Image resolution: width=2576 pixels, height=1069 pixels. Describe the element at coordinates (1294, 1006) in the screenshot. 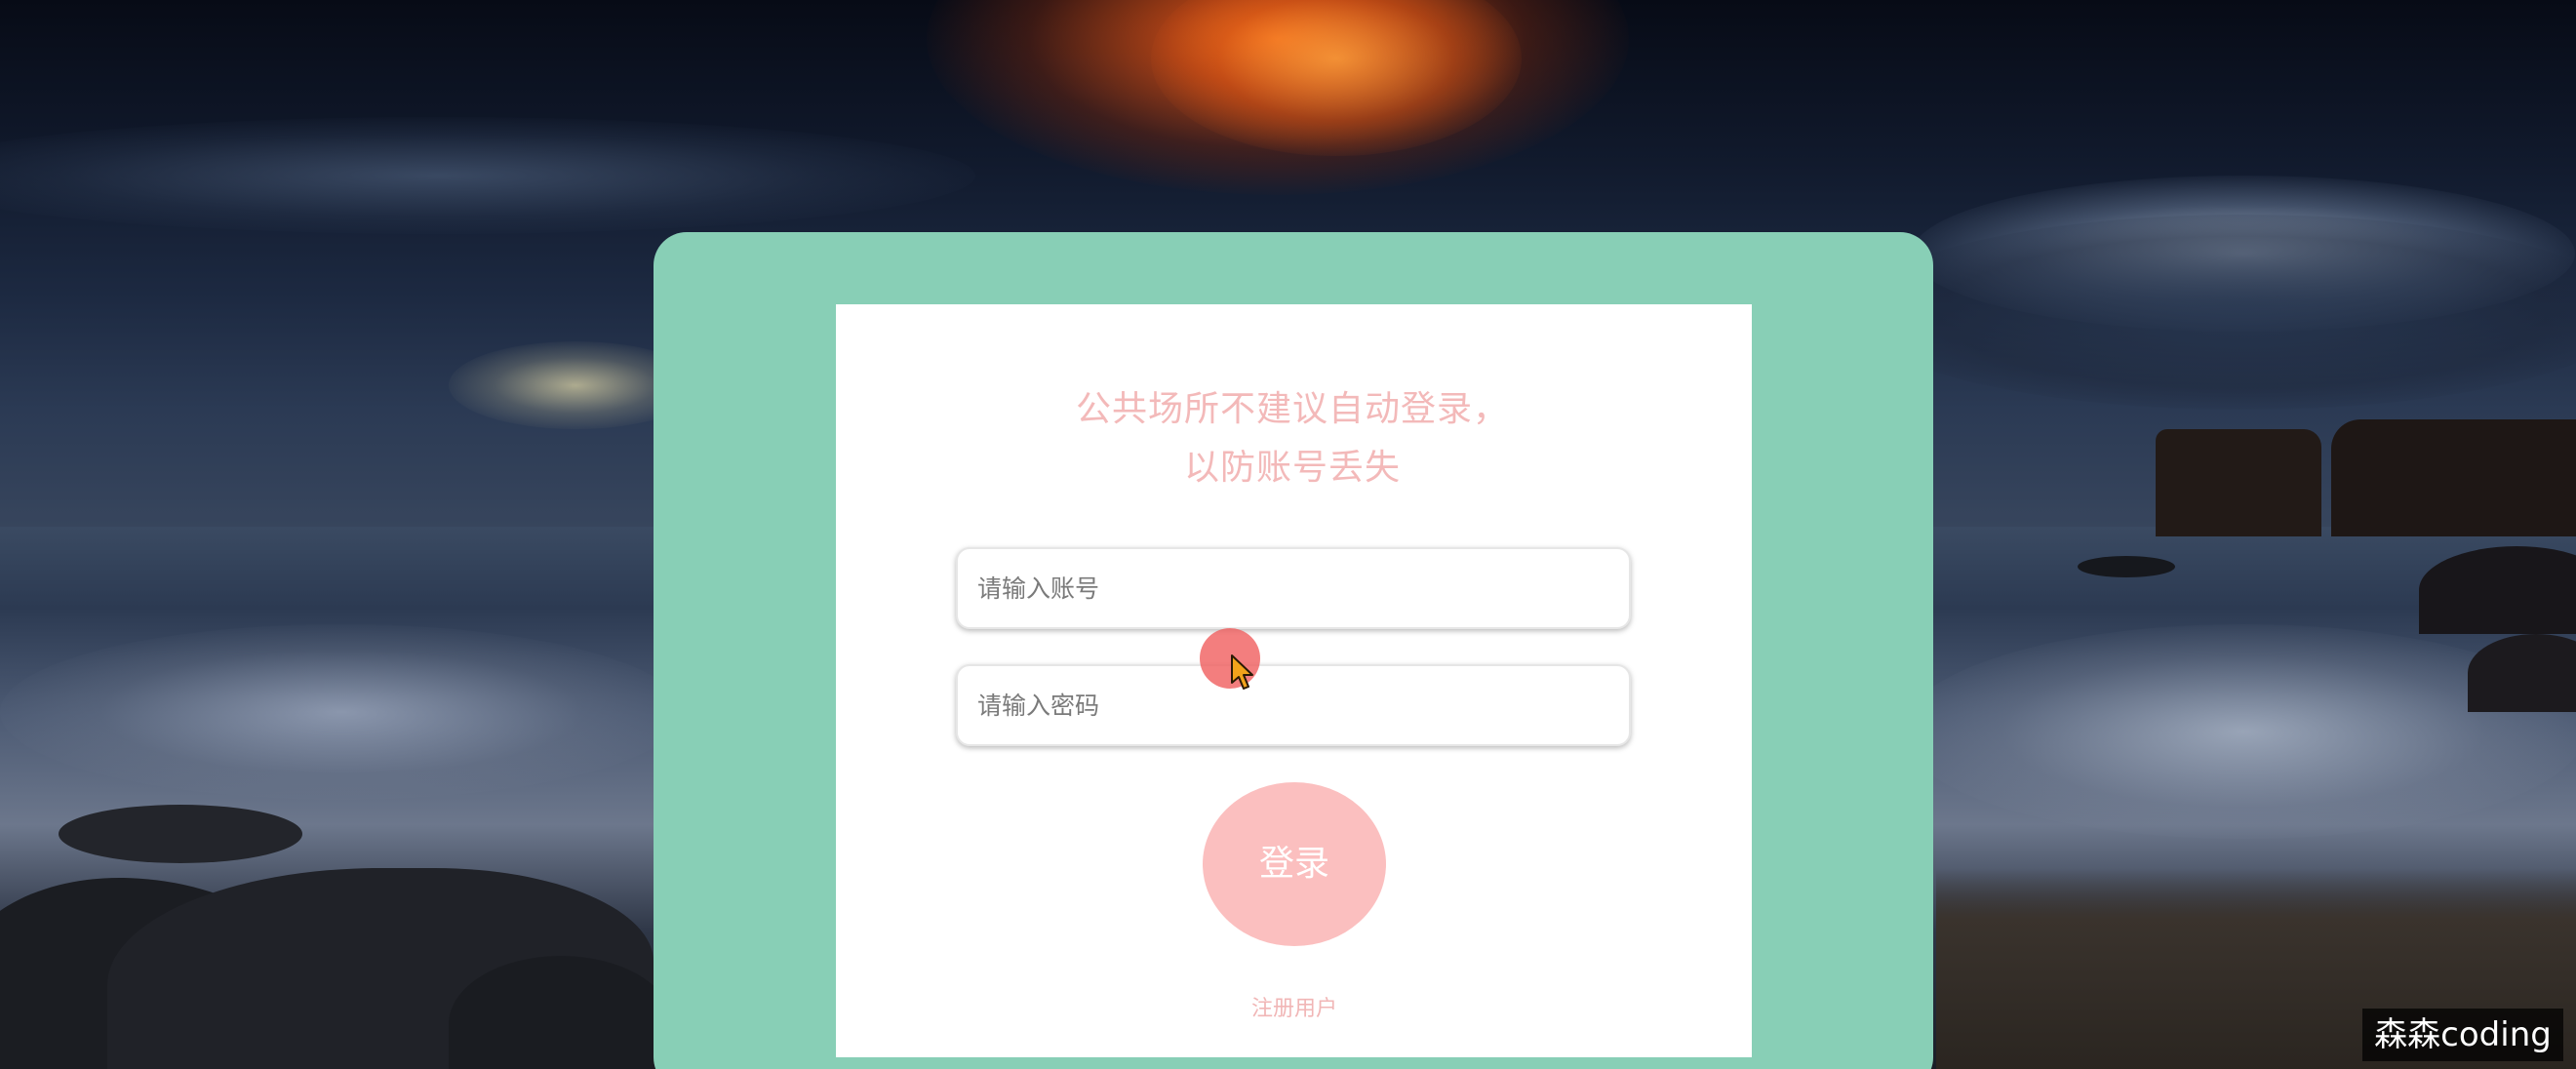

I see `register-link: 注册用户` at that location.